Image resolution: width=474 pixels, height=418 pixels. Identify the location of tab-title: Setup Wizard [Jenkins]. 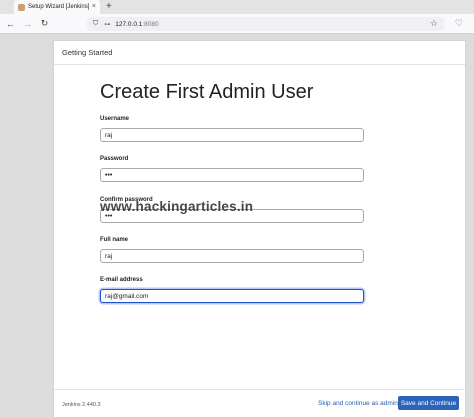
(59, 7).